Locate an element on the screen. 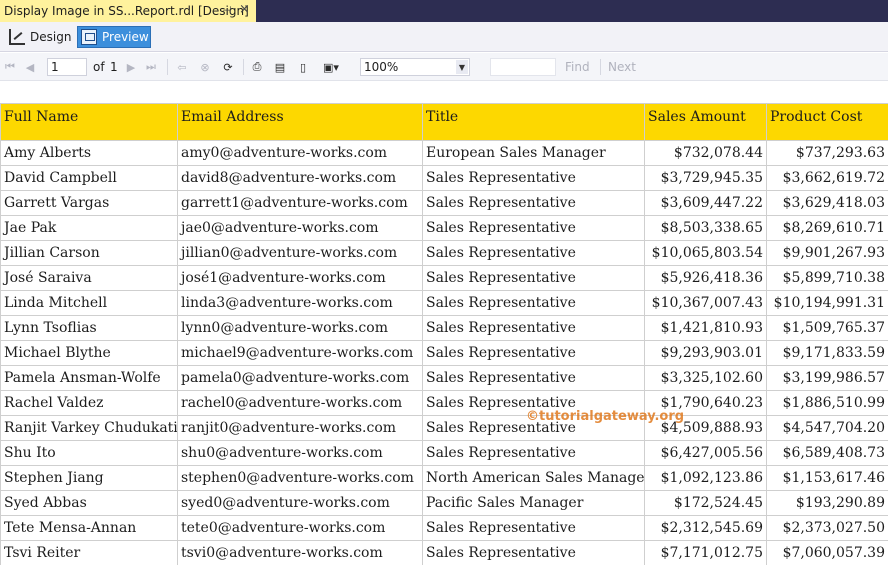  cell-email: david8@adventure-works.com is located at coordinates (300, 178).